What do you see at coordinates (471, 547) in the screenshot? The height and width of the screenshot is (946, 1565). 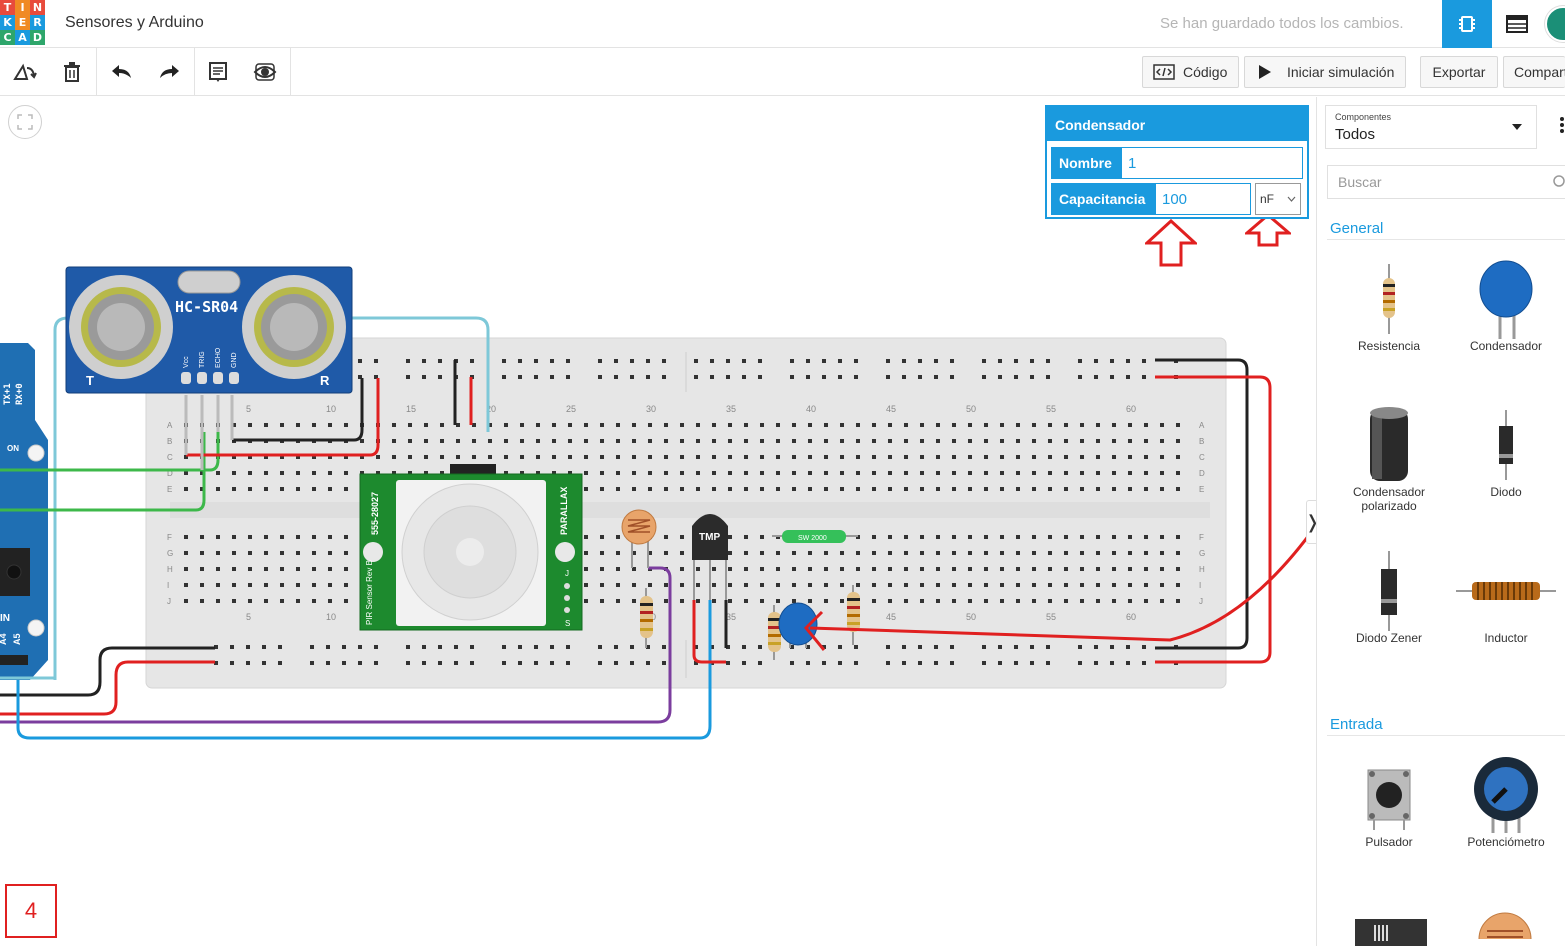 I see `pir-sensor: 555-28027 PIR Sensor Rev B PARALLAX J S` at bounding box center [471, 547].